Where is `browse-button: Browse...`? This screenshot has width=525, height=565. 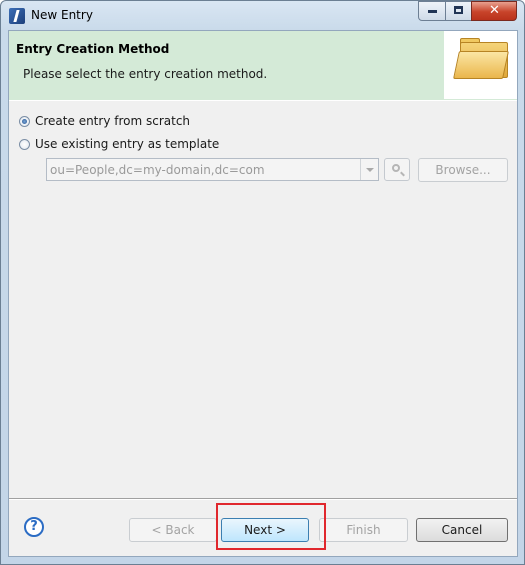 browse-button: Browse... is located at coordinates (463, 170).